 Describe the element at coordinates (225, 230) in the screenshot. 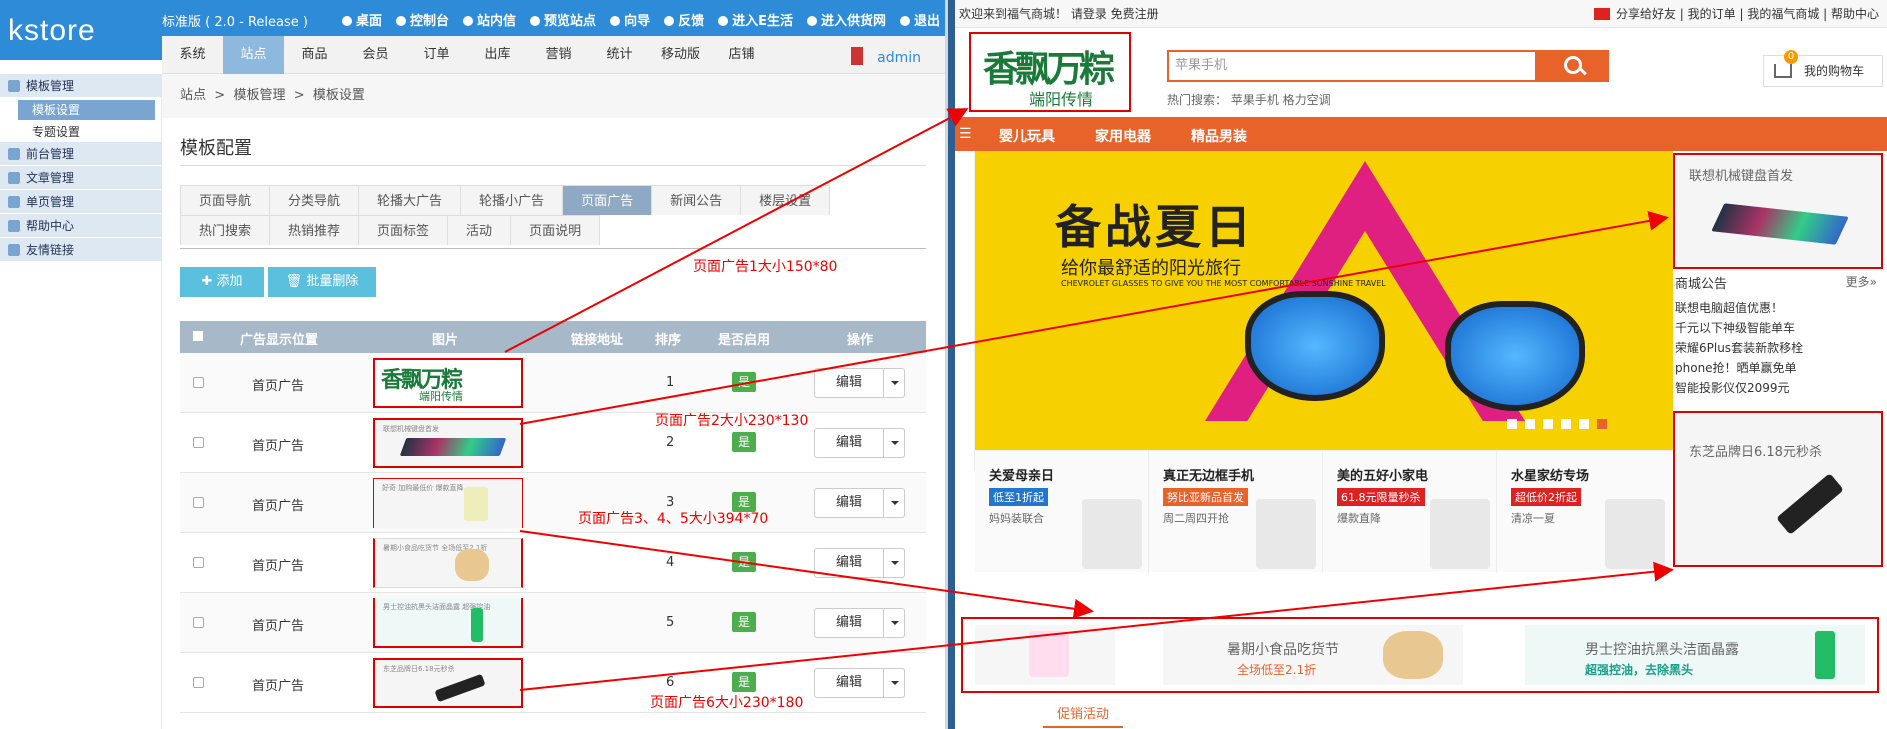

I see `sub-tab-hot-search: 热门搜索` at that location.